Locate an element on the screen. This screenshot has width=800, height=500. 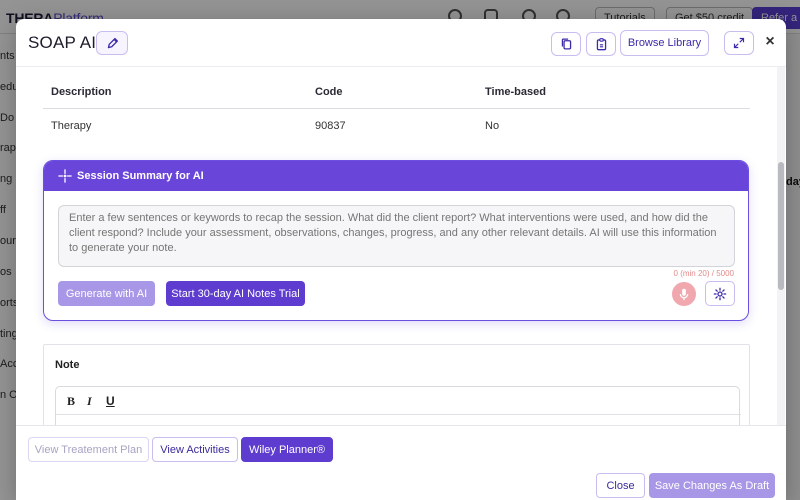
microphone-icon is located at coordinates (684, 294).